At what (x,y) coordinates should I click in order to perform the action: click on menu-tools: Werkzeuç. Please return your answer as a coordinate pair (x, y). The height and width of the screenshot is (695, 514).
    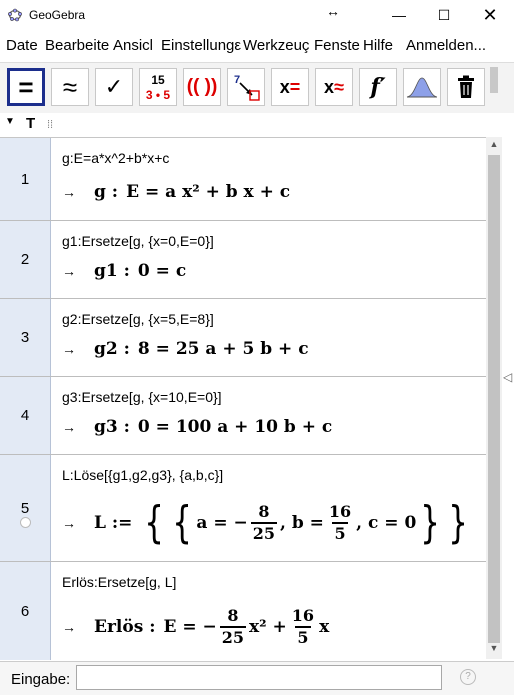
    Looking at the image, I should click on (276, 45).